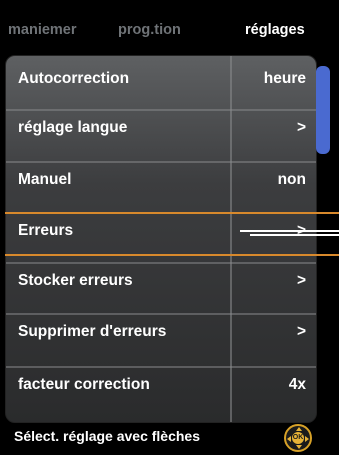  I want to click on arrow-down-icon, so click(299, 447).